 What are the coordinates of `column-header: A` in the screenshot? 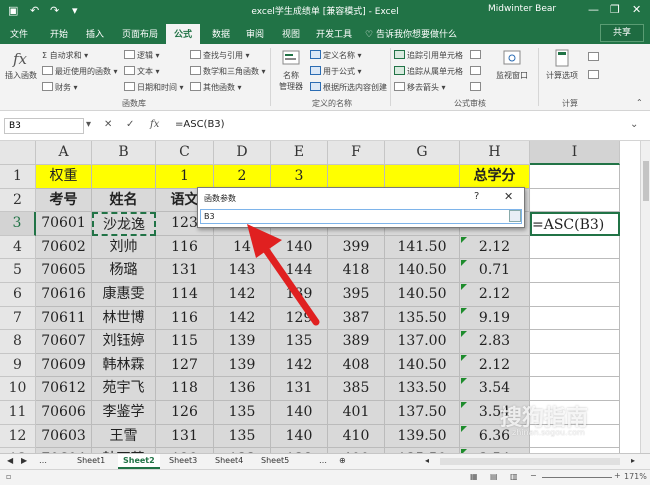 It's located at (64, 153).